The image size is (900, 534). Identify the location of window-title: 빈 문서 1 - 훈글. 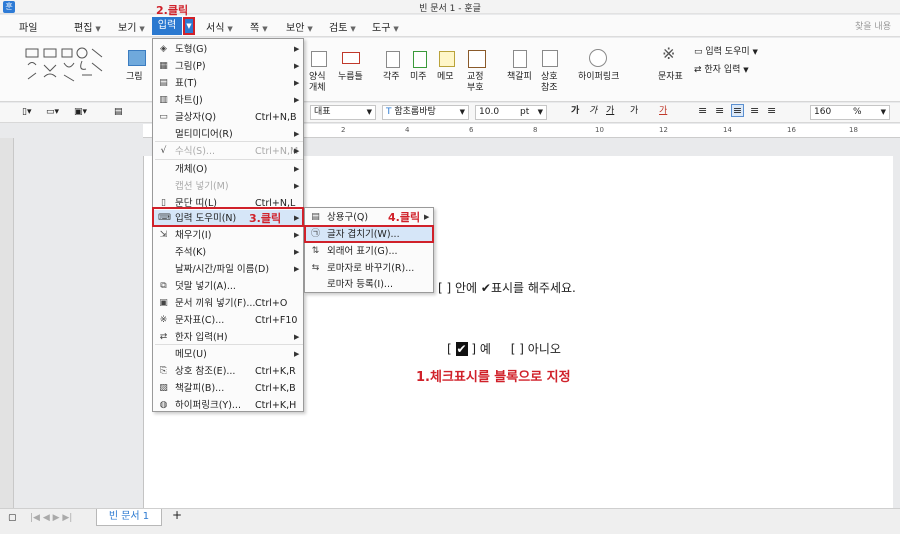
(450, 9).